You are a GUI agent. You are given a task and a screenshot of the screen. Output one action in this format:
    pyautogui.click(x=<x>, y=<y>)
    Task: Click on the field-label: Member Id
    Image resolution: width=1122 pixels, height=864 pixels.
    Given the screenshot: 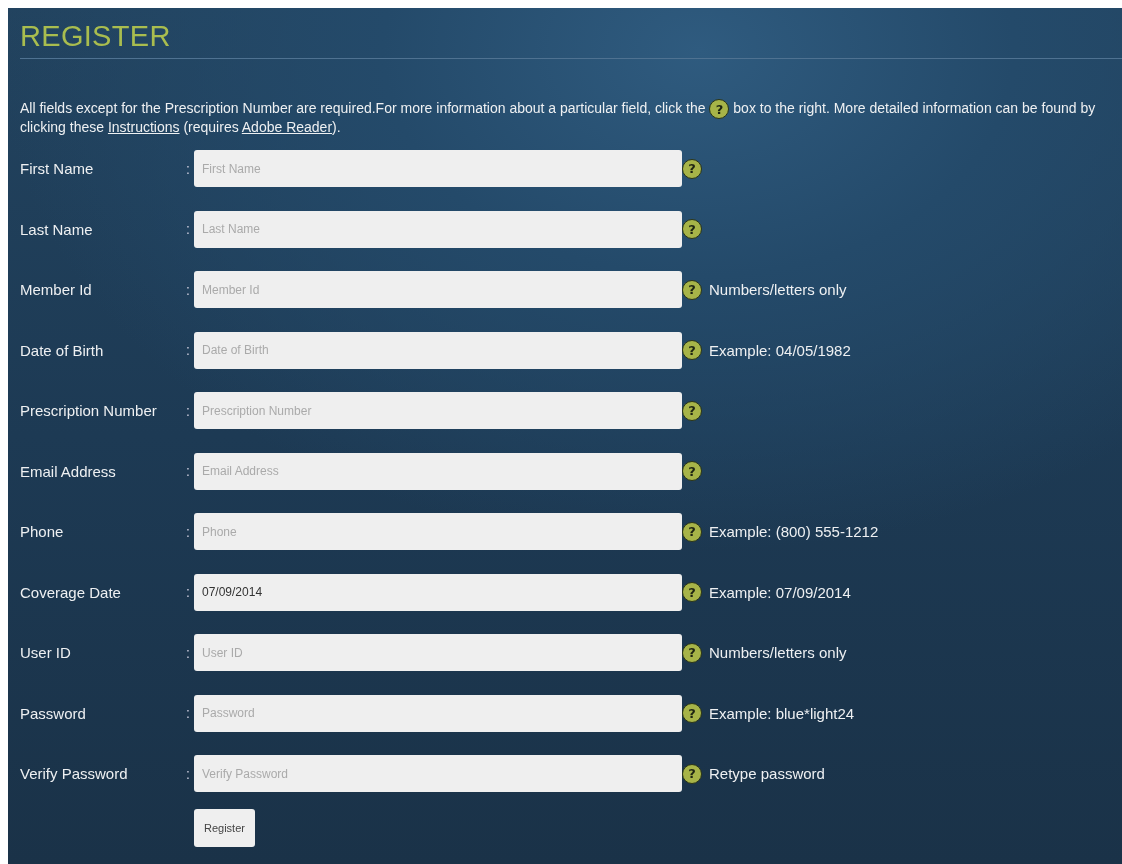 What is the action you would take?
    pyautogui.click(x=56, y=289)
    